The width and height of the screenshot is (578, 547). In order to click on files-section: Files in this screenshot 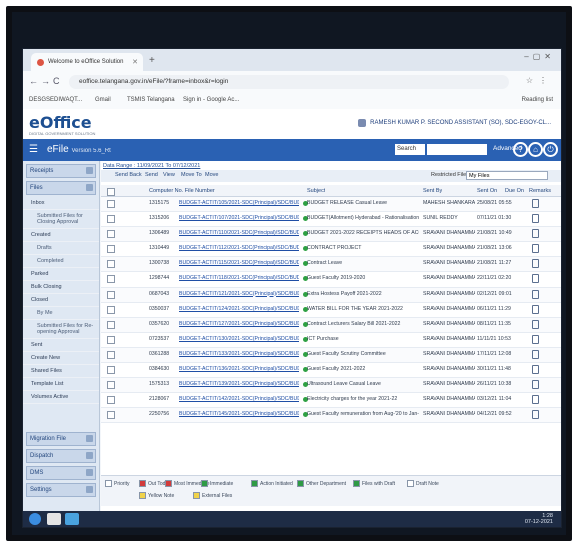, I will do `click(61, 188)`.